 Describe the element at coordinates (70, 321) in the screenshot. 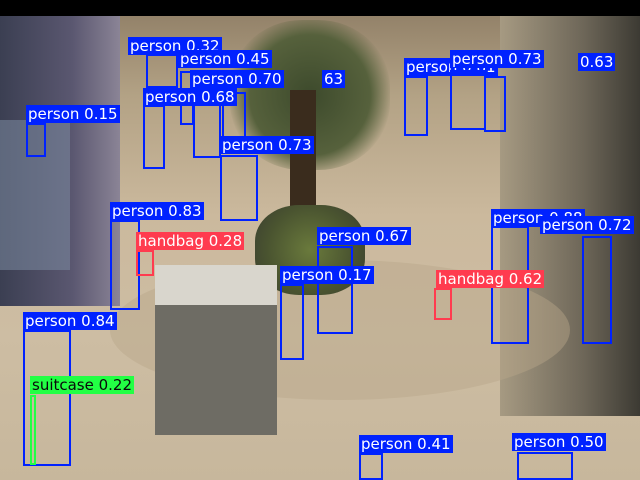

I see `person-detection-label: person 0.84` at that location.